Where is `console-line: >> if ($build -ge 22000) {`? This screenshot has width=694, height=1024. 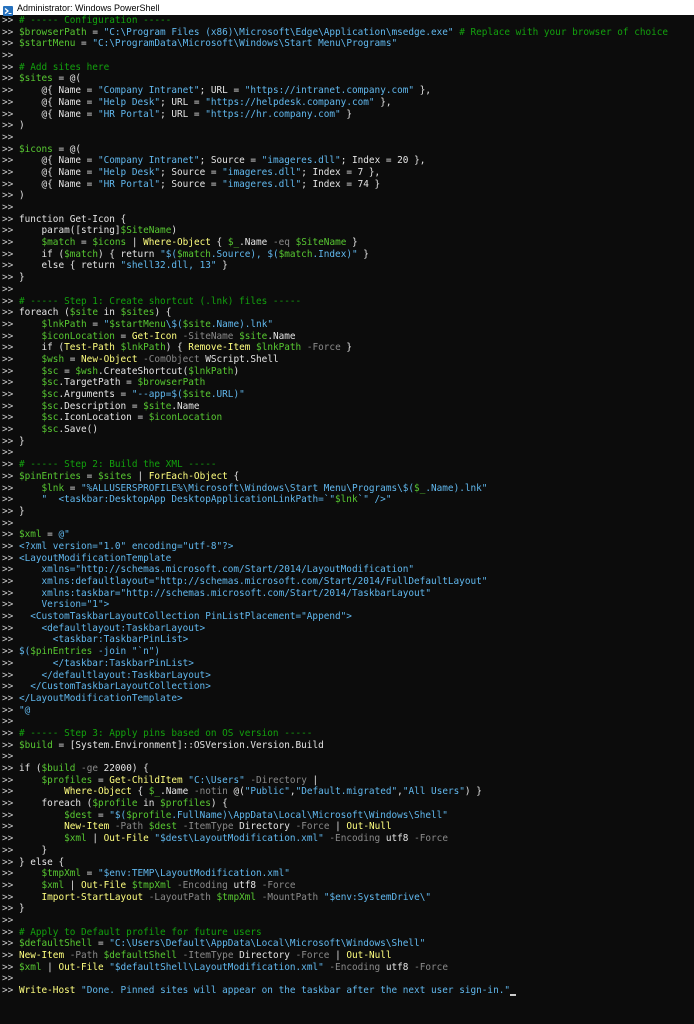 console-line: >> if ($build -ge 22000) { is located at coordinates (348, 769).